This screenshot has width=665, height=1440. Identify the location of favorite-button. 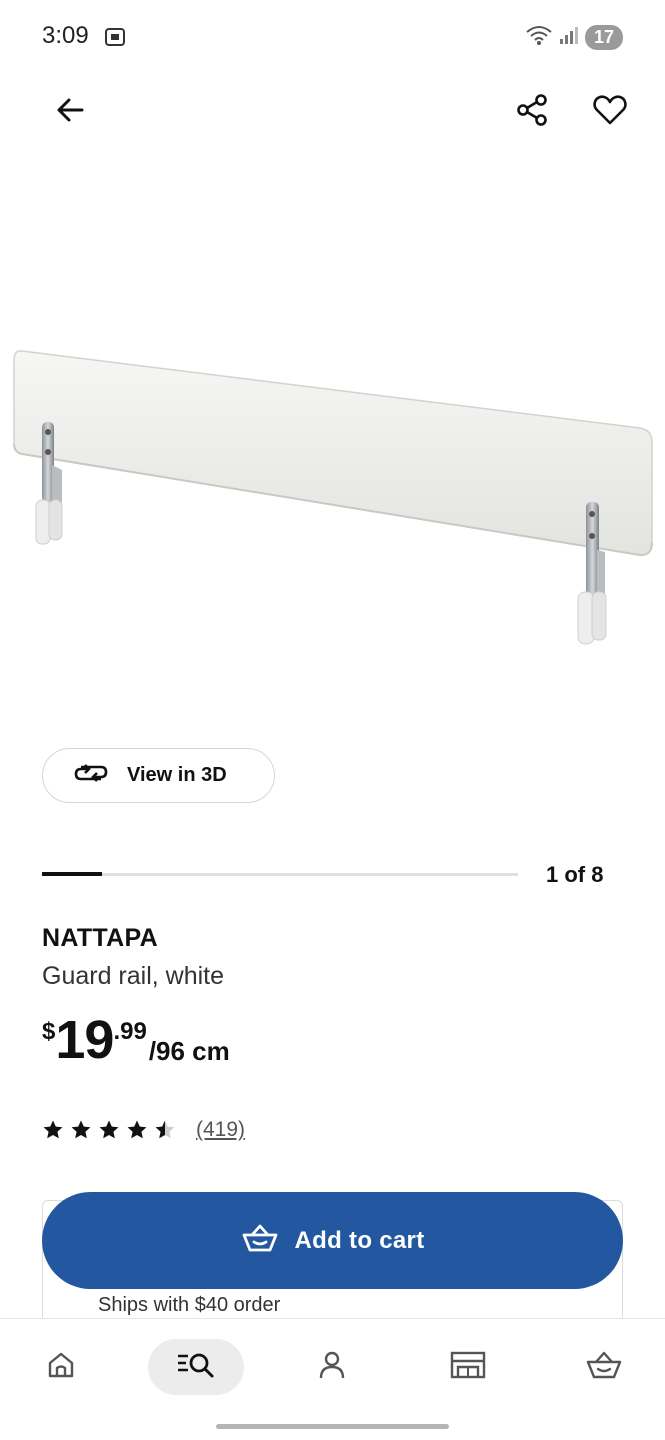
(610, 112).